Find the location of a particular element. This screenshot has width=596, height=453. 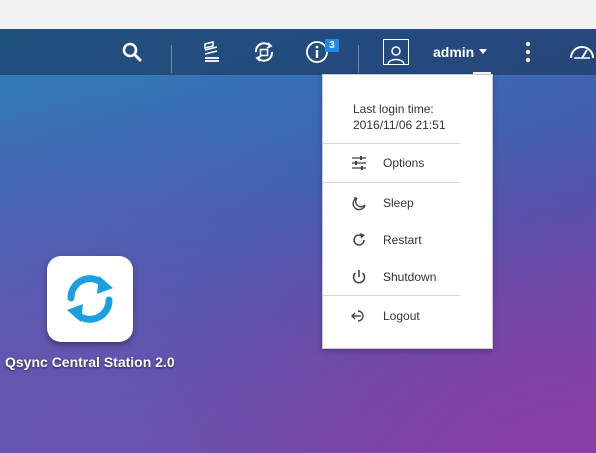

menu-item-label: Options is located at coordinates (404, 163).